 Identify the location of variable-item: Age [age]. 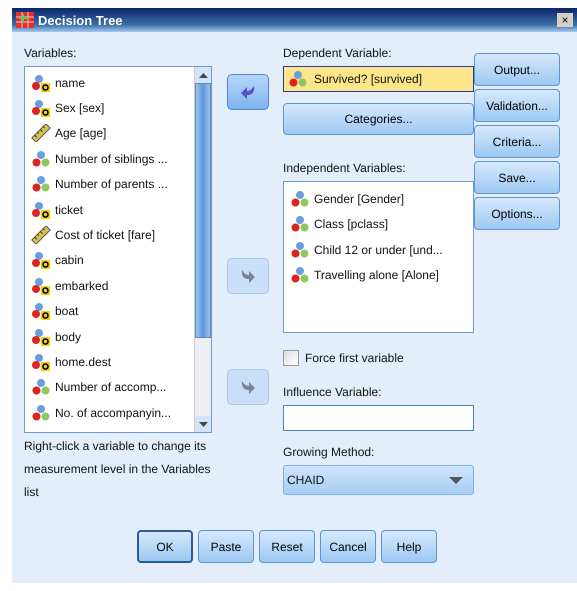
(80, 133).